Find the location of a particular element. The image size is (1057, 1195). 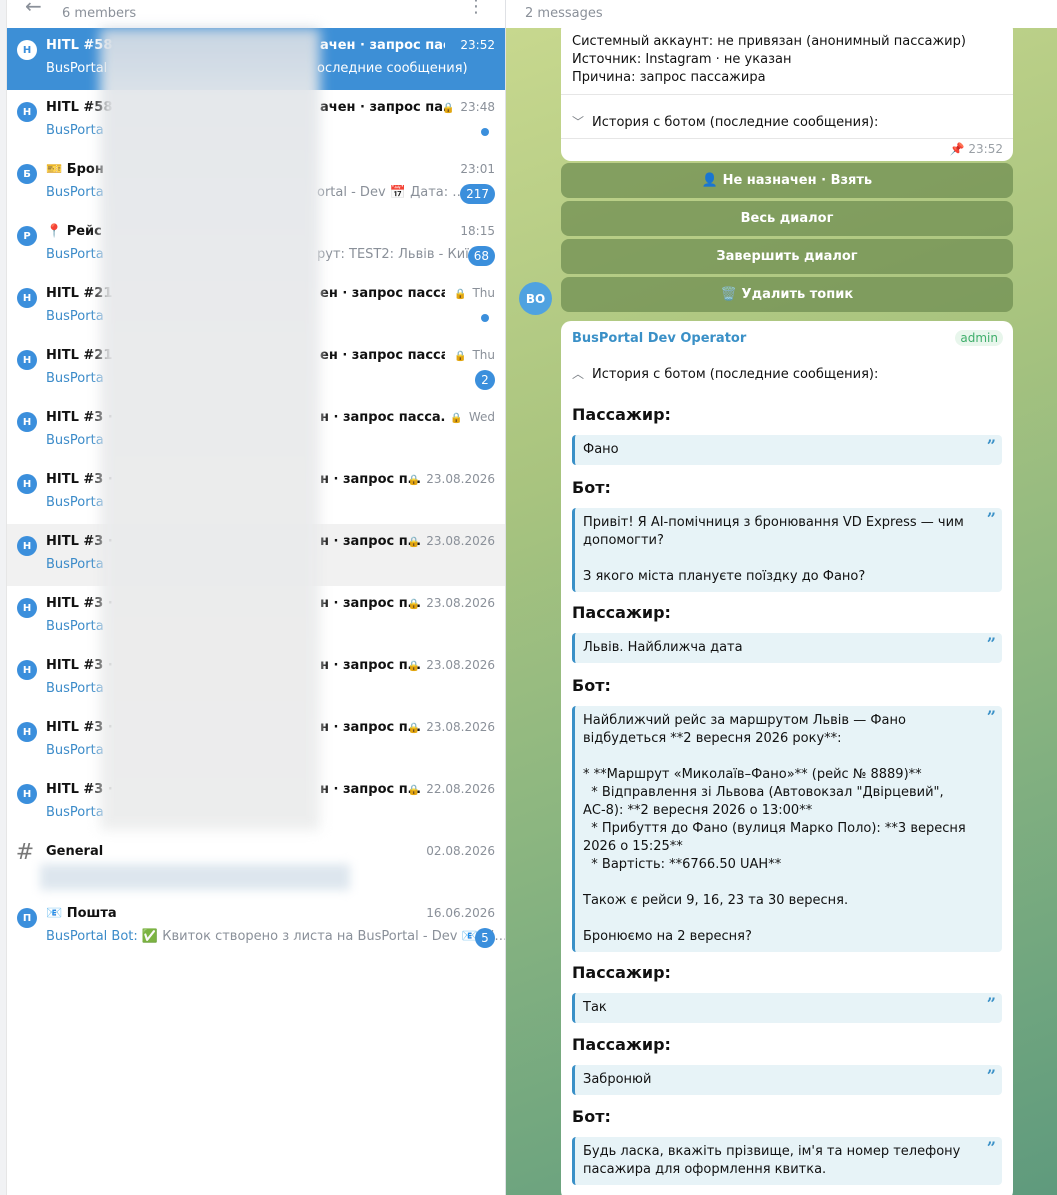

topic-avatar: Р is located at coordinates (27, 236).